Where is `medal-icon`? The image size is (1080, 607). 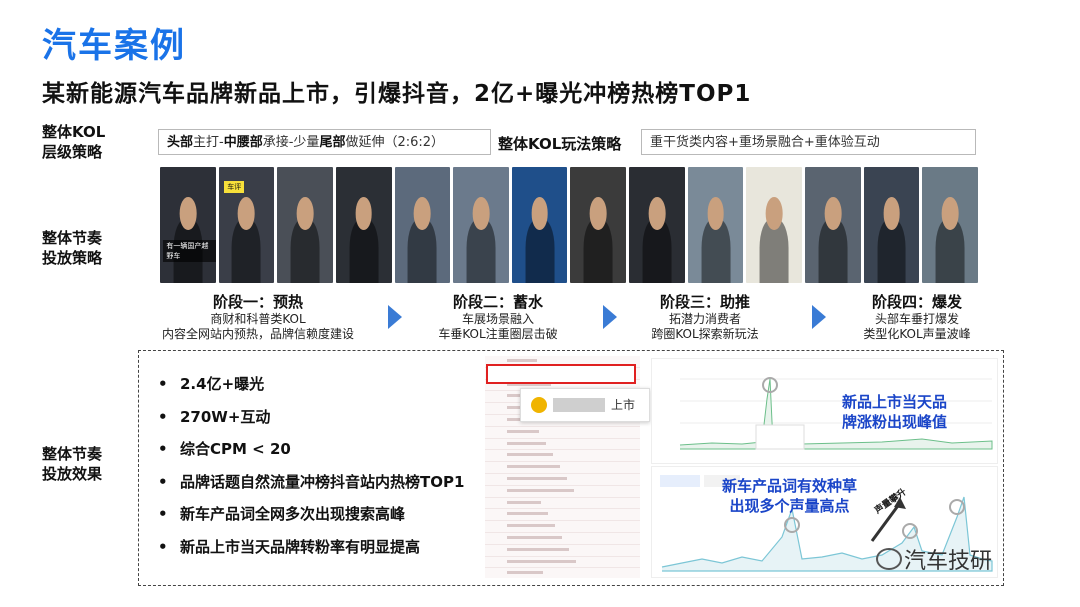 medal-icon is located at coordinates (539, 405).